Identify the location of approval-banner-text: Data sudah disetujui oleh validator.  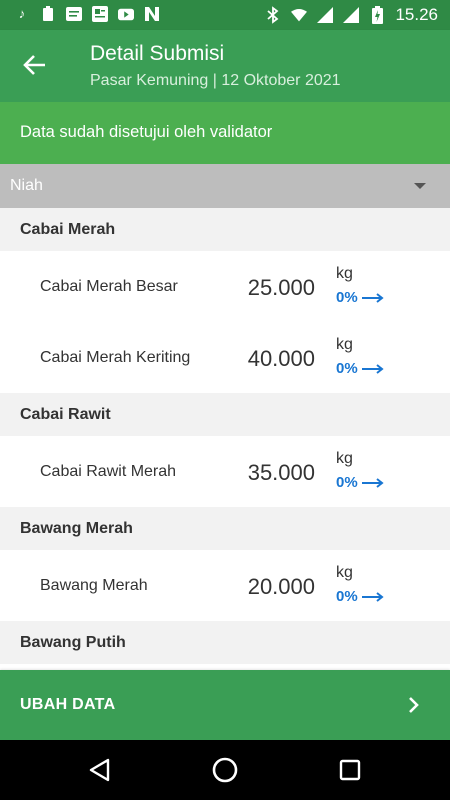
(146, 132).